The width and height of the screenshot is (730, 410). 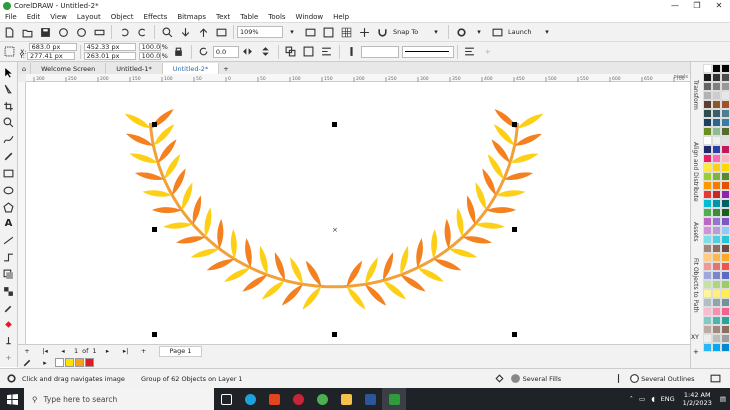 What do you see at coordinates (9, 274) in the screenshot?
I see `drop-shadow-tool-icon` at bounding box center [9, 274].